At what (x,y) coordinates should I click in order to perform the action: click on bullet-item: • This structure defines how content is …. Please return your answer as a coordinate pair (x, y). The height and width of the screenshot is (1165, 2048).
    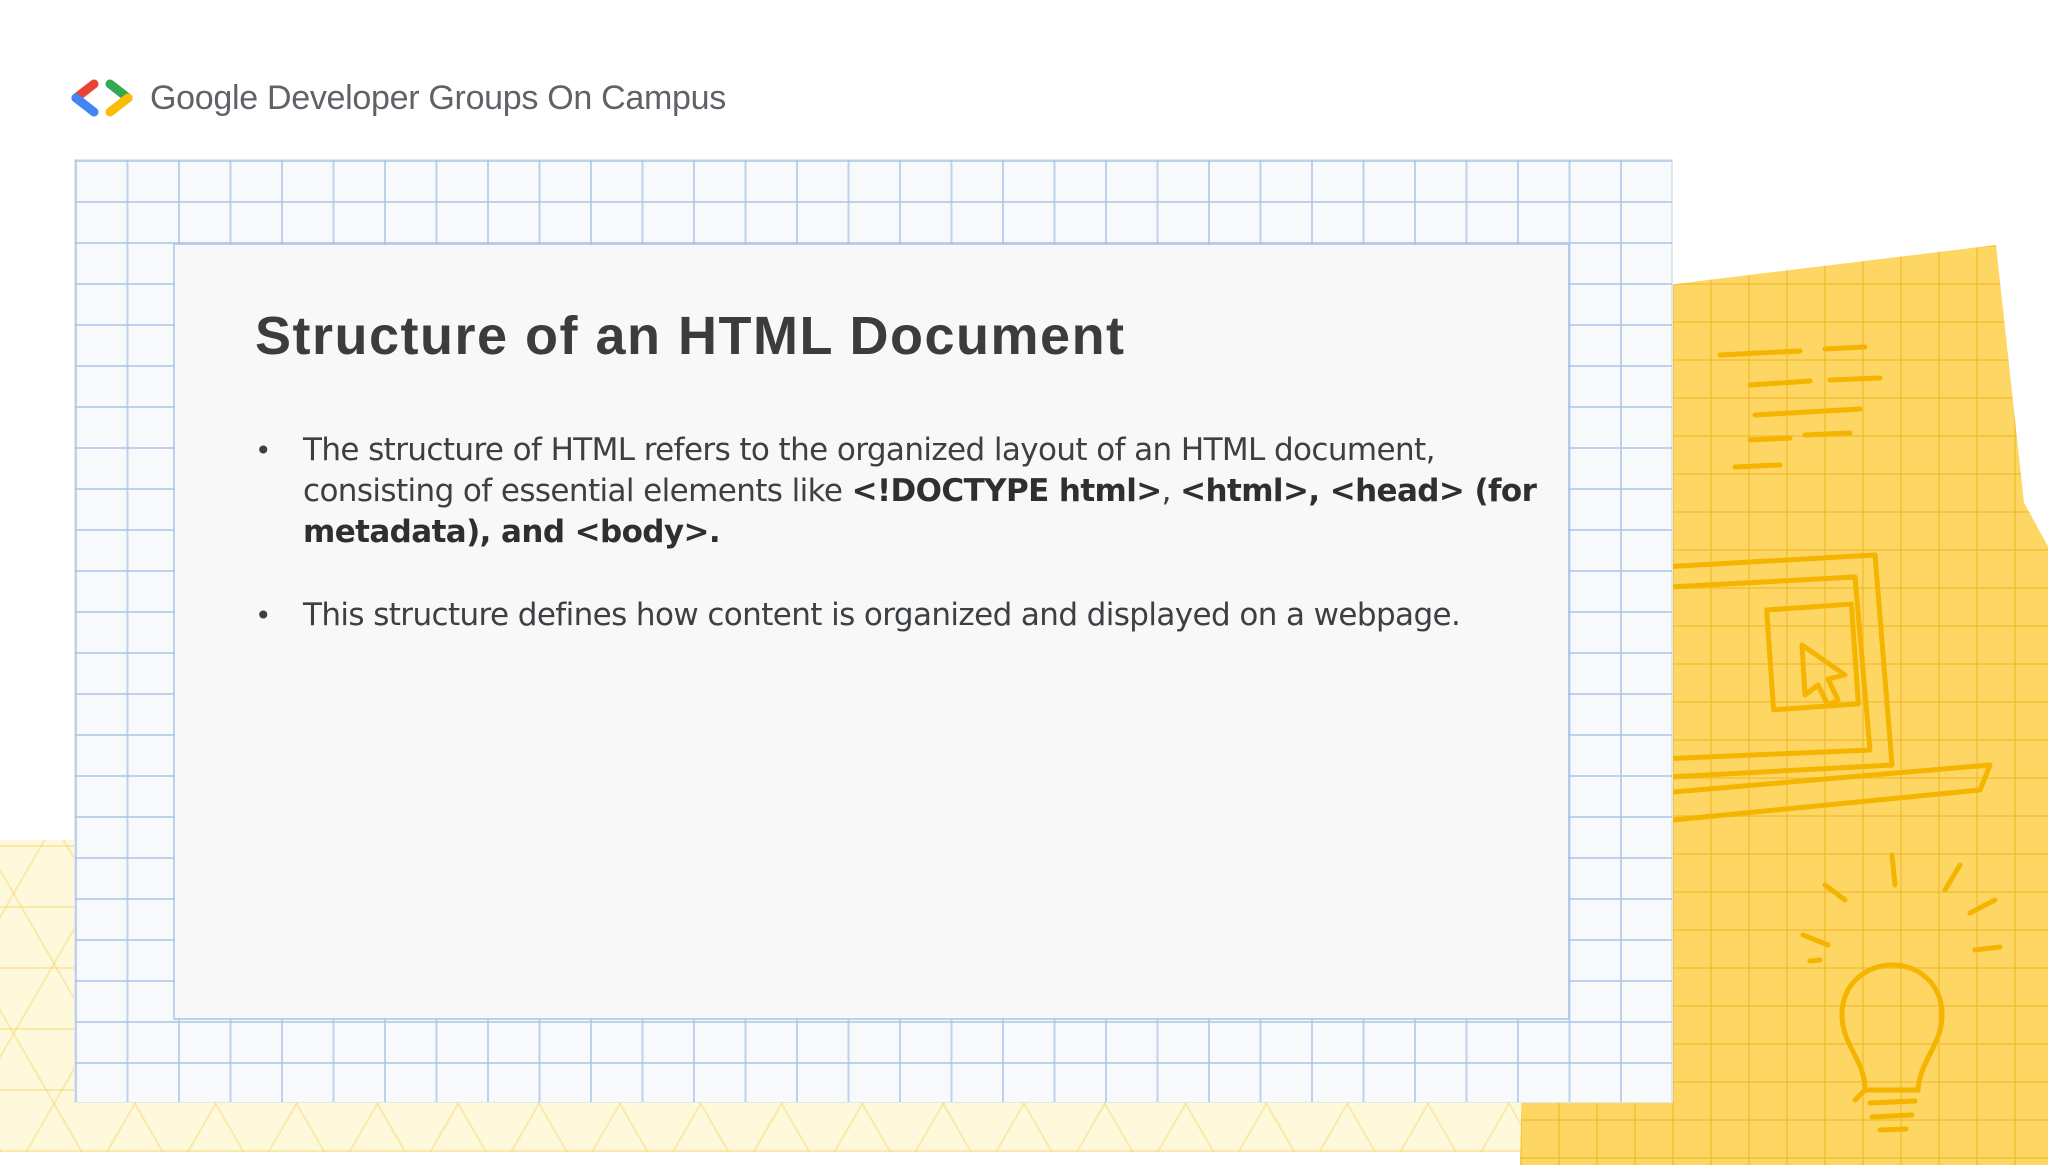
    Looking at the image, I should click on (905, 615).